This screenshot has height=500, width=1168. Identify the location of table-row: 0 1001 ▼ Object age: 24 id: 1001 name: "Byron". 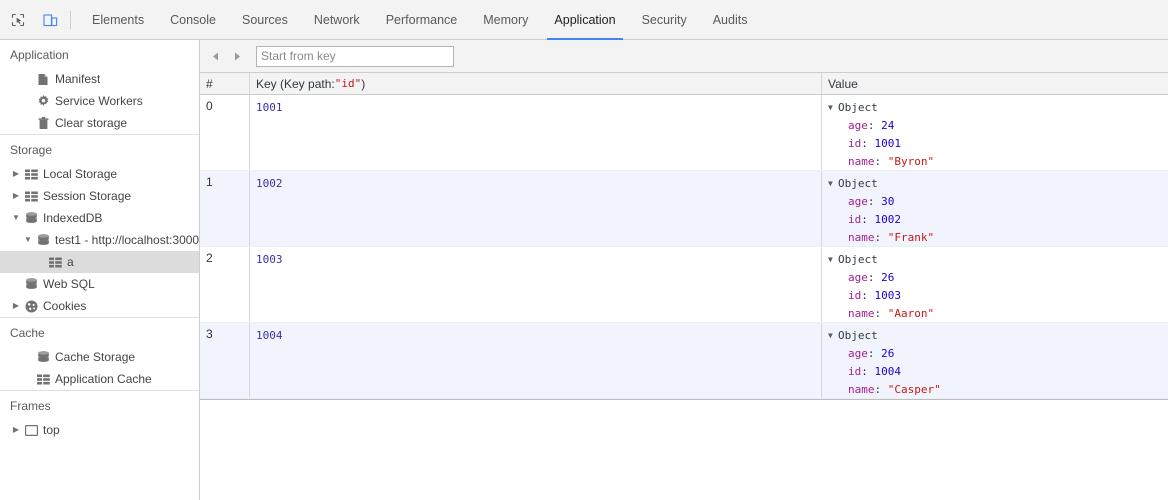
(684, 133).